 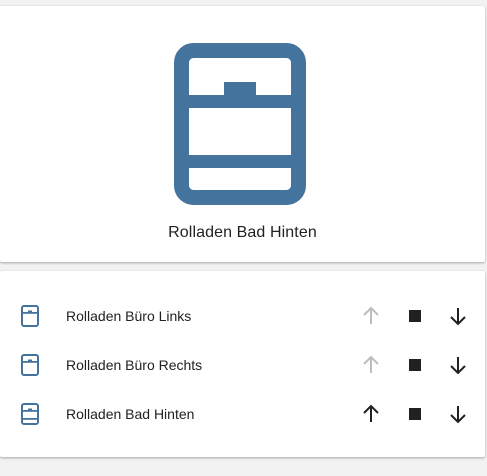 What do you see at coordinates (242, 316) in the screenshot?
I see `cover-row: Rolladen Büro Links` at bounding box center [242, 316].